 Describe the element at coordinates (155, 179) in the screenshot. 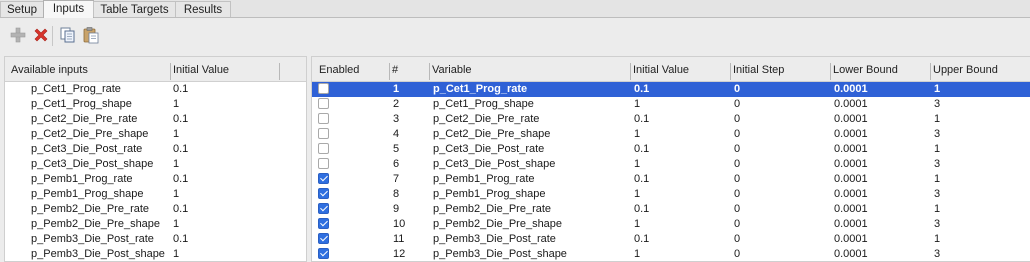

I see `table-row: p_Pemb1_Prog_rate 0.1` at that location.